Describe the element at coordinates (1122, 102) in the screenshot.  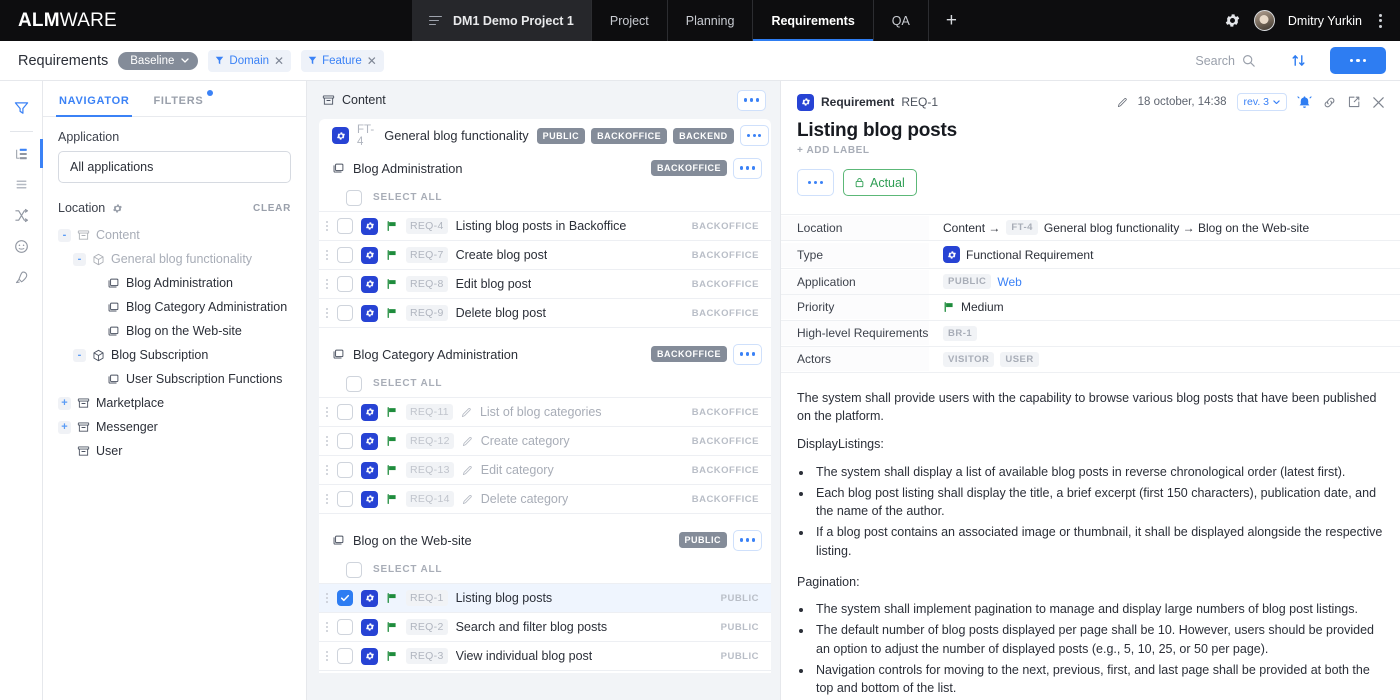
I see `edit-pencil-icon` at that location.